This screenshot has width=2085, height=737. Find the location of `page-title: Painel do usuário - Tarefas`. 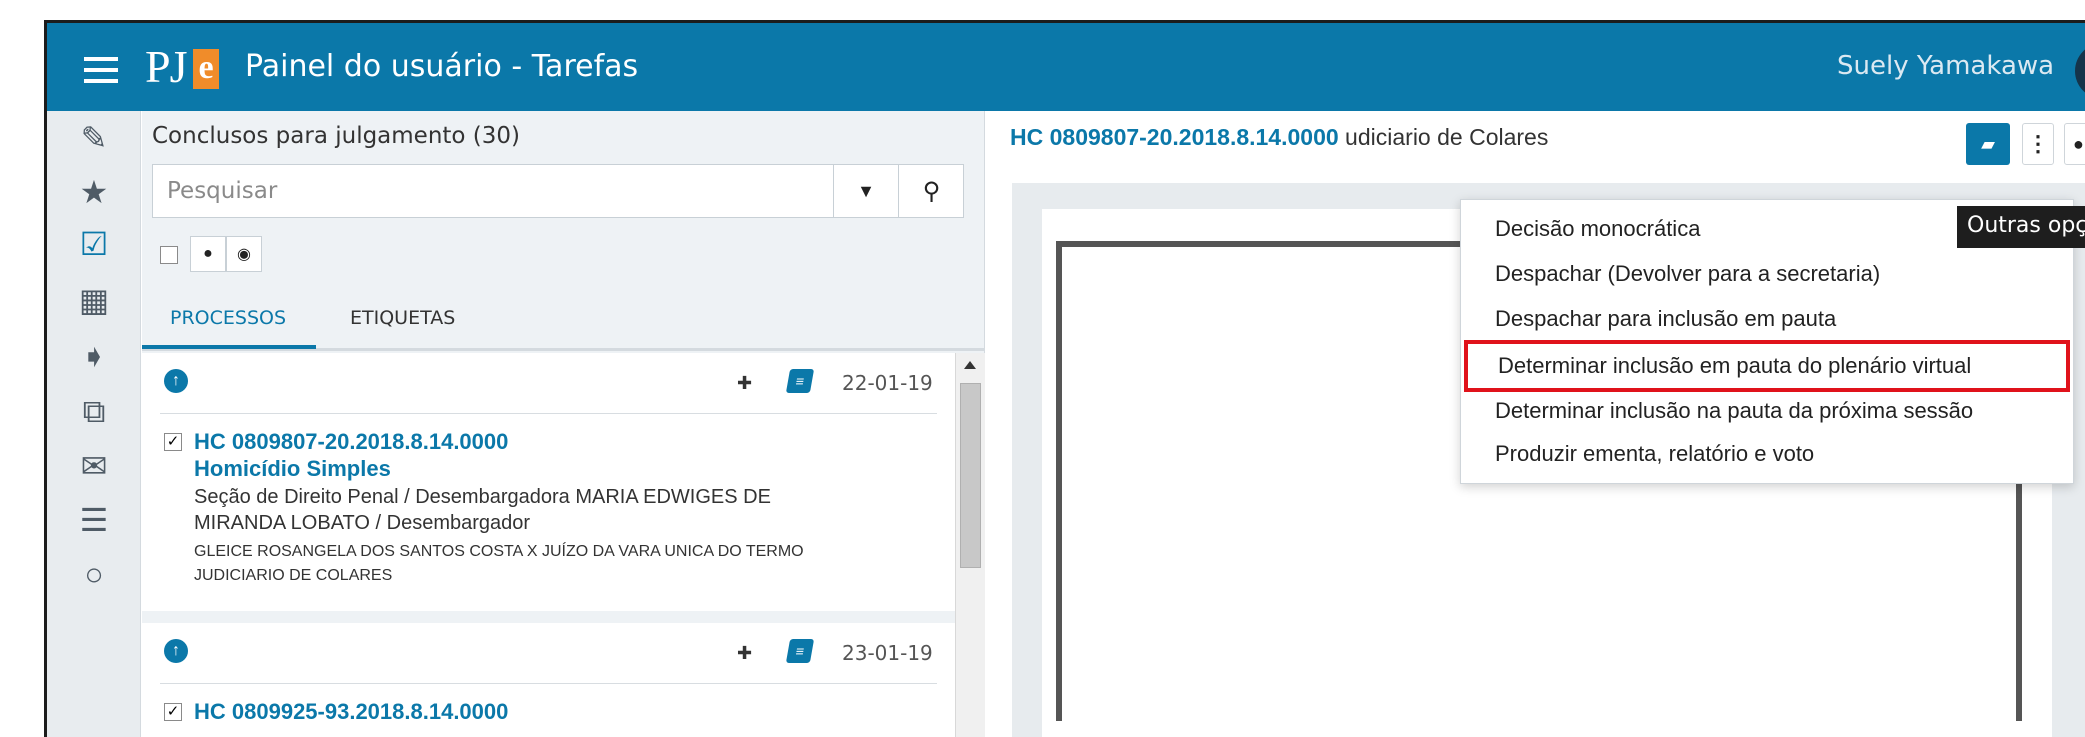

page-title: Painel do usuário - Tarefas is located at coordinates (442, 66).